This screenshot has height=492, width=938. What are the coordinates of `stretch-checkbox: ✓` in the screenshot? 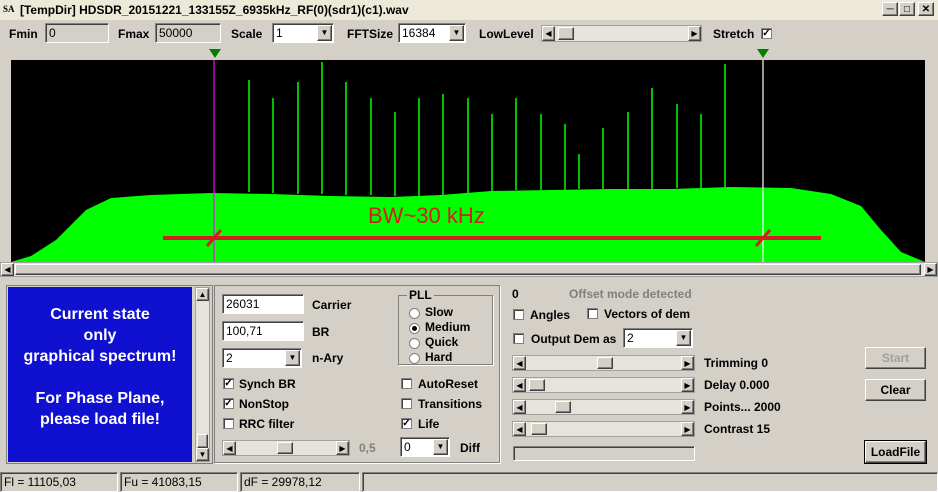 It's located at (766, 33).